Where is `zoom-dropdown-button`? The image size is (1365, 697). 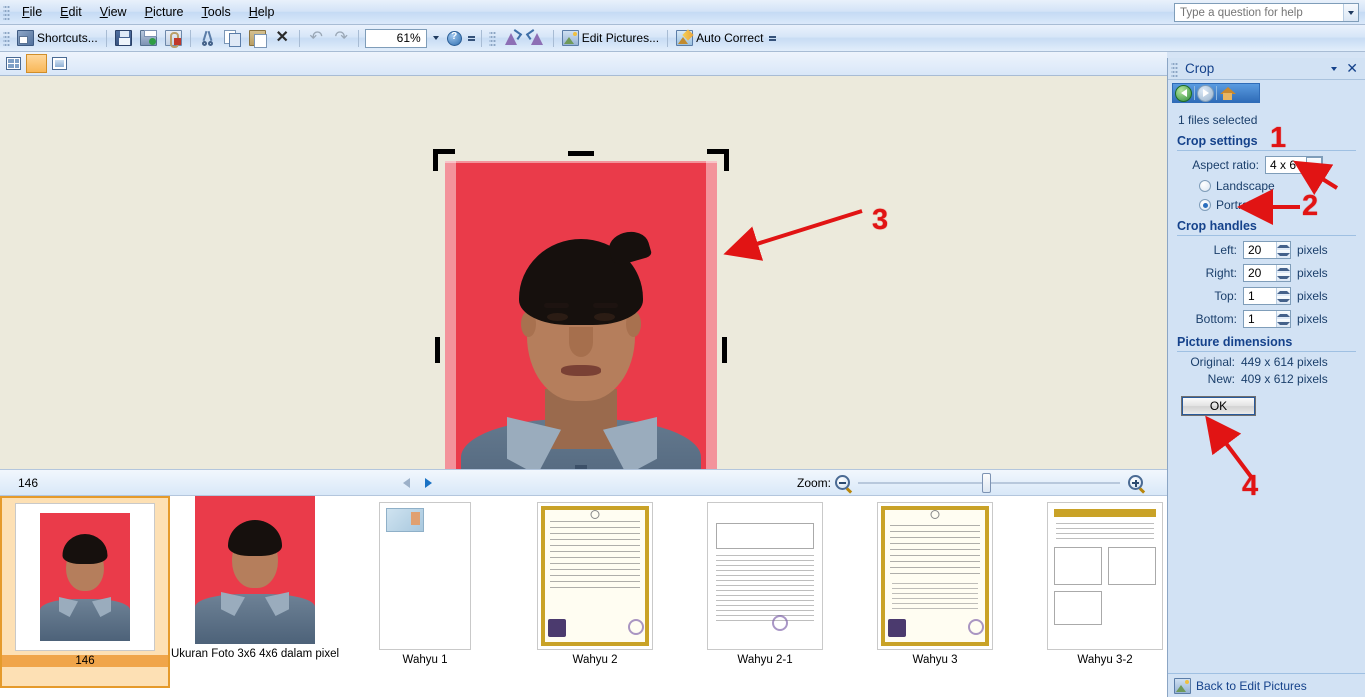
zoom-dropdown-button is located at coordinates (436, 38).